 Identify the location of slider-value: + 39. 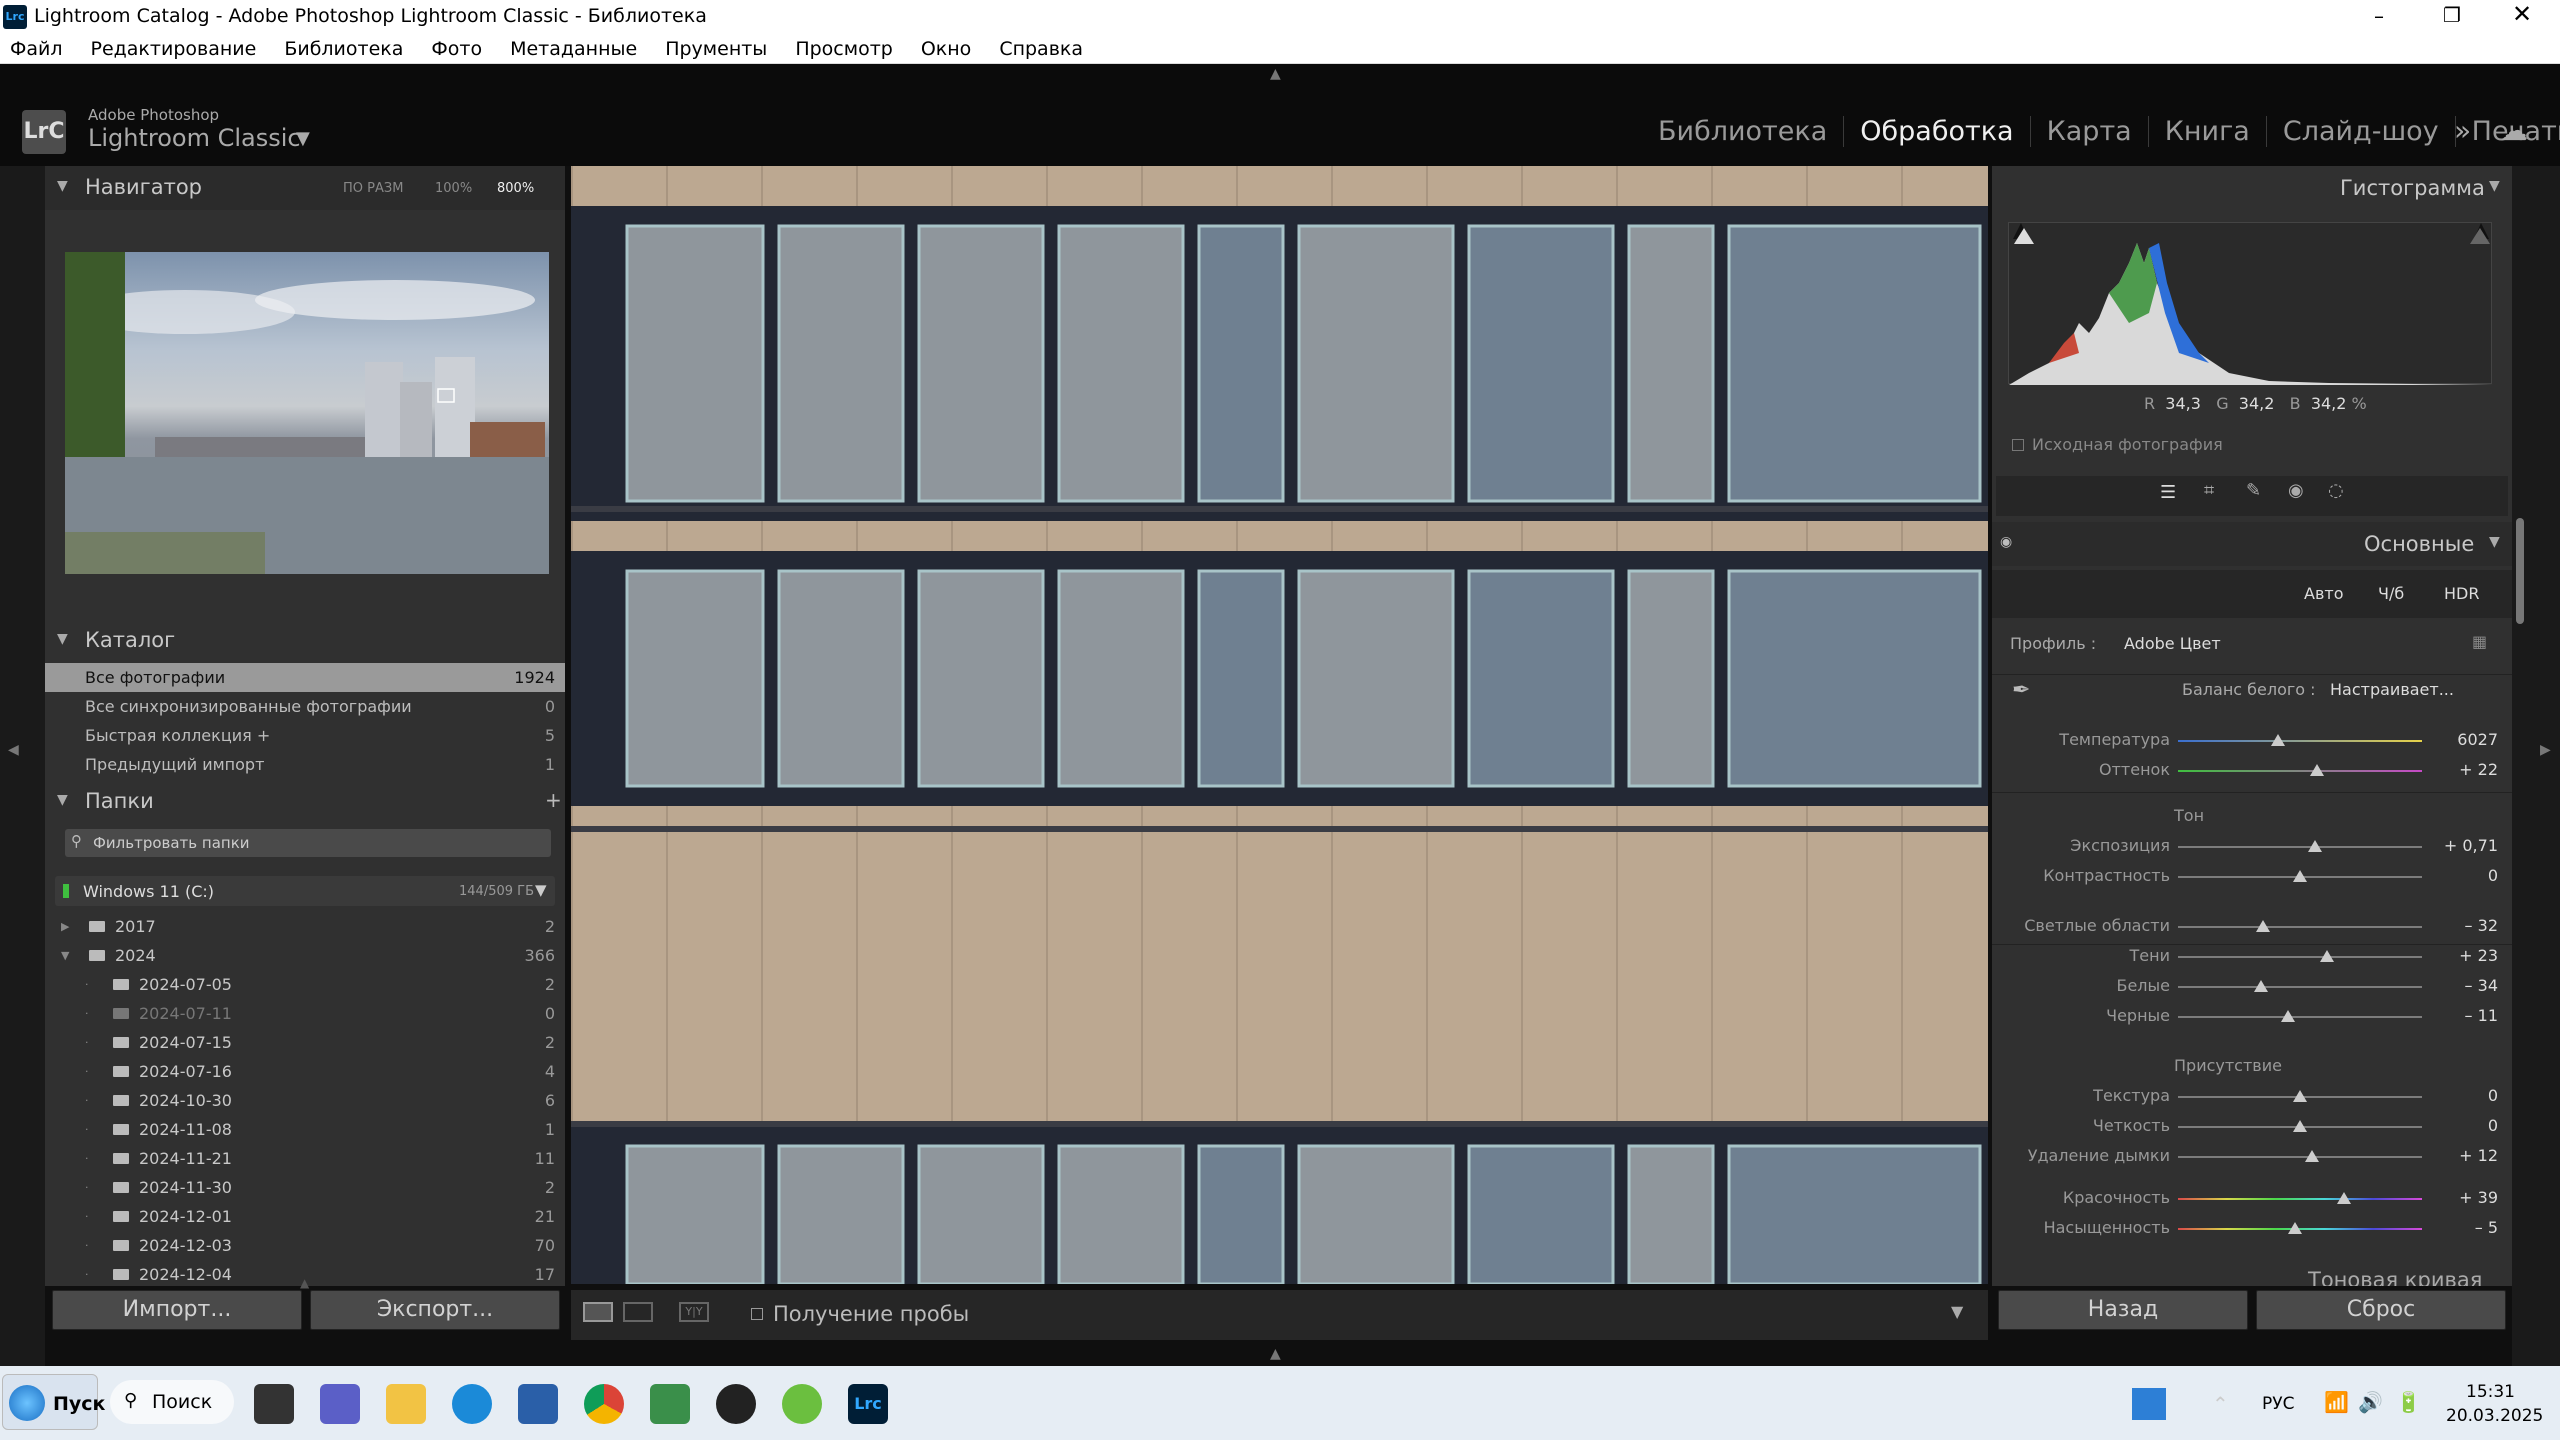
(2478, 1197).